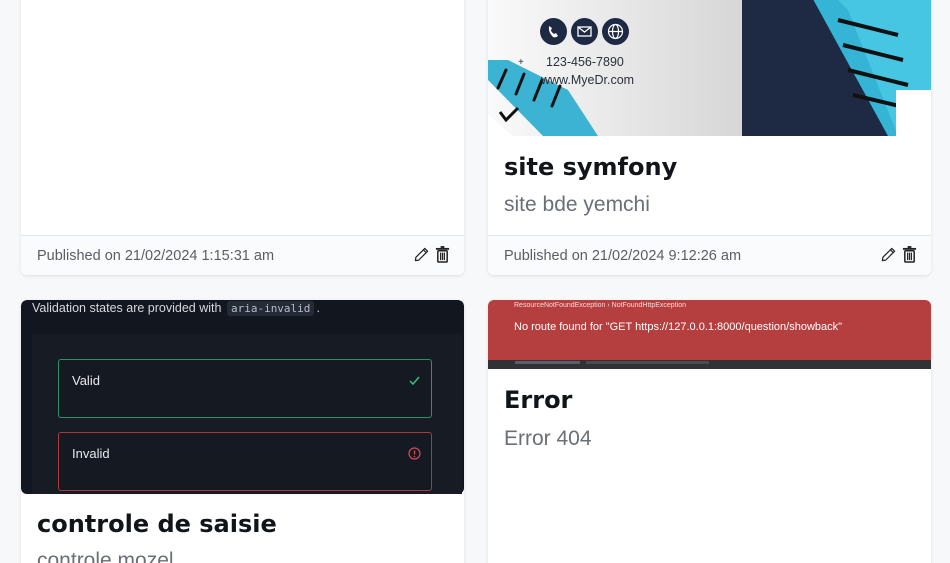 The height and width of the screenshot is (563, 950). I want to click on code-chip: aria-invalid, so click(270, 308).